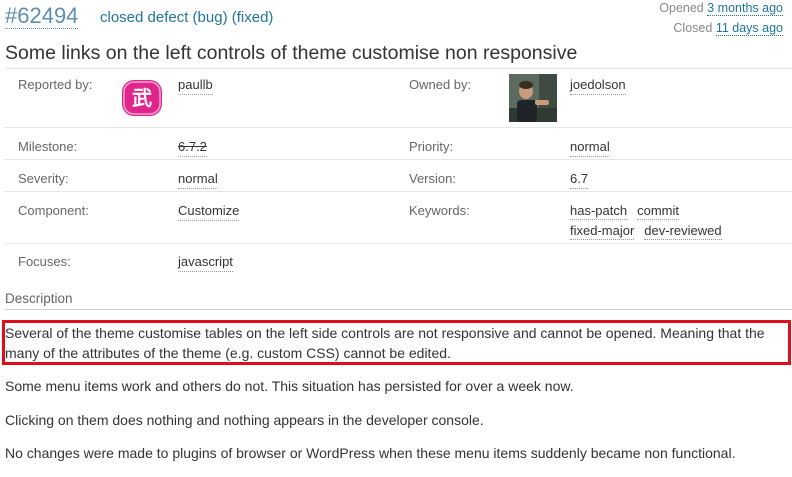 The height and width of the screenshot is (477, 792). I want to click on keyword-link: has-patch, so click(599, 211).